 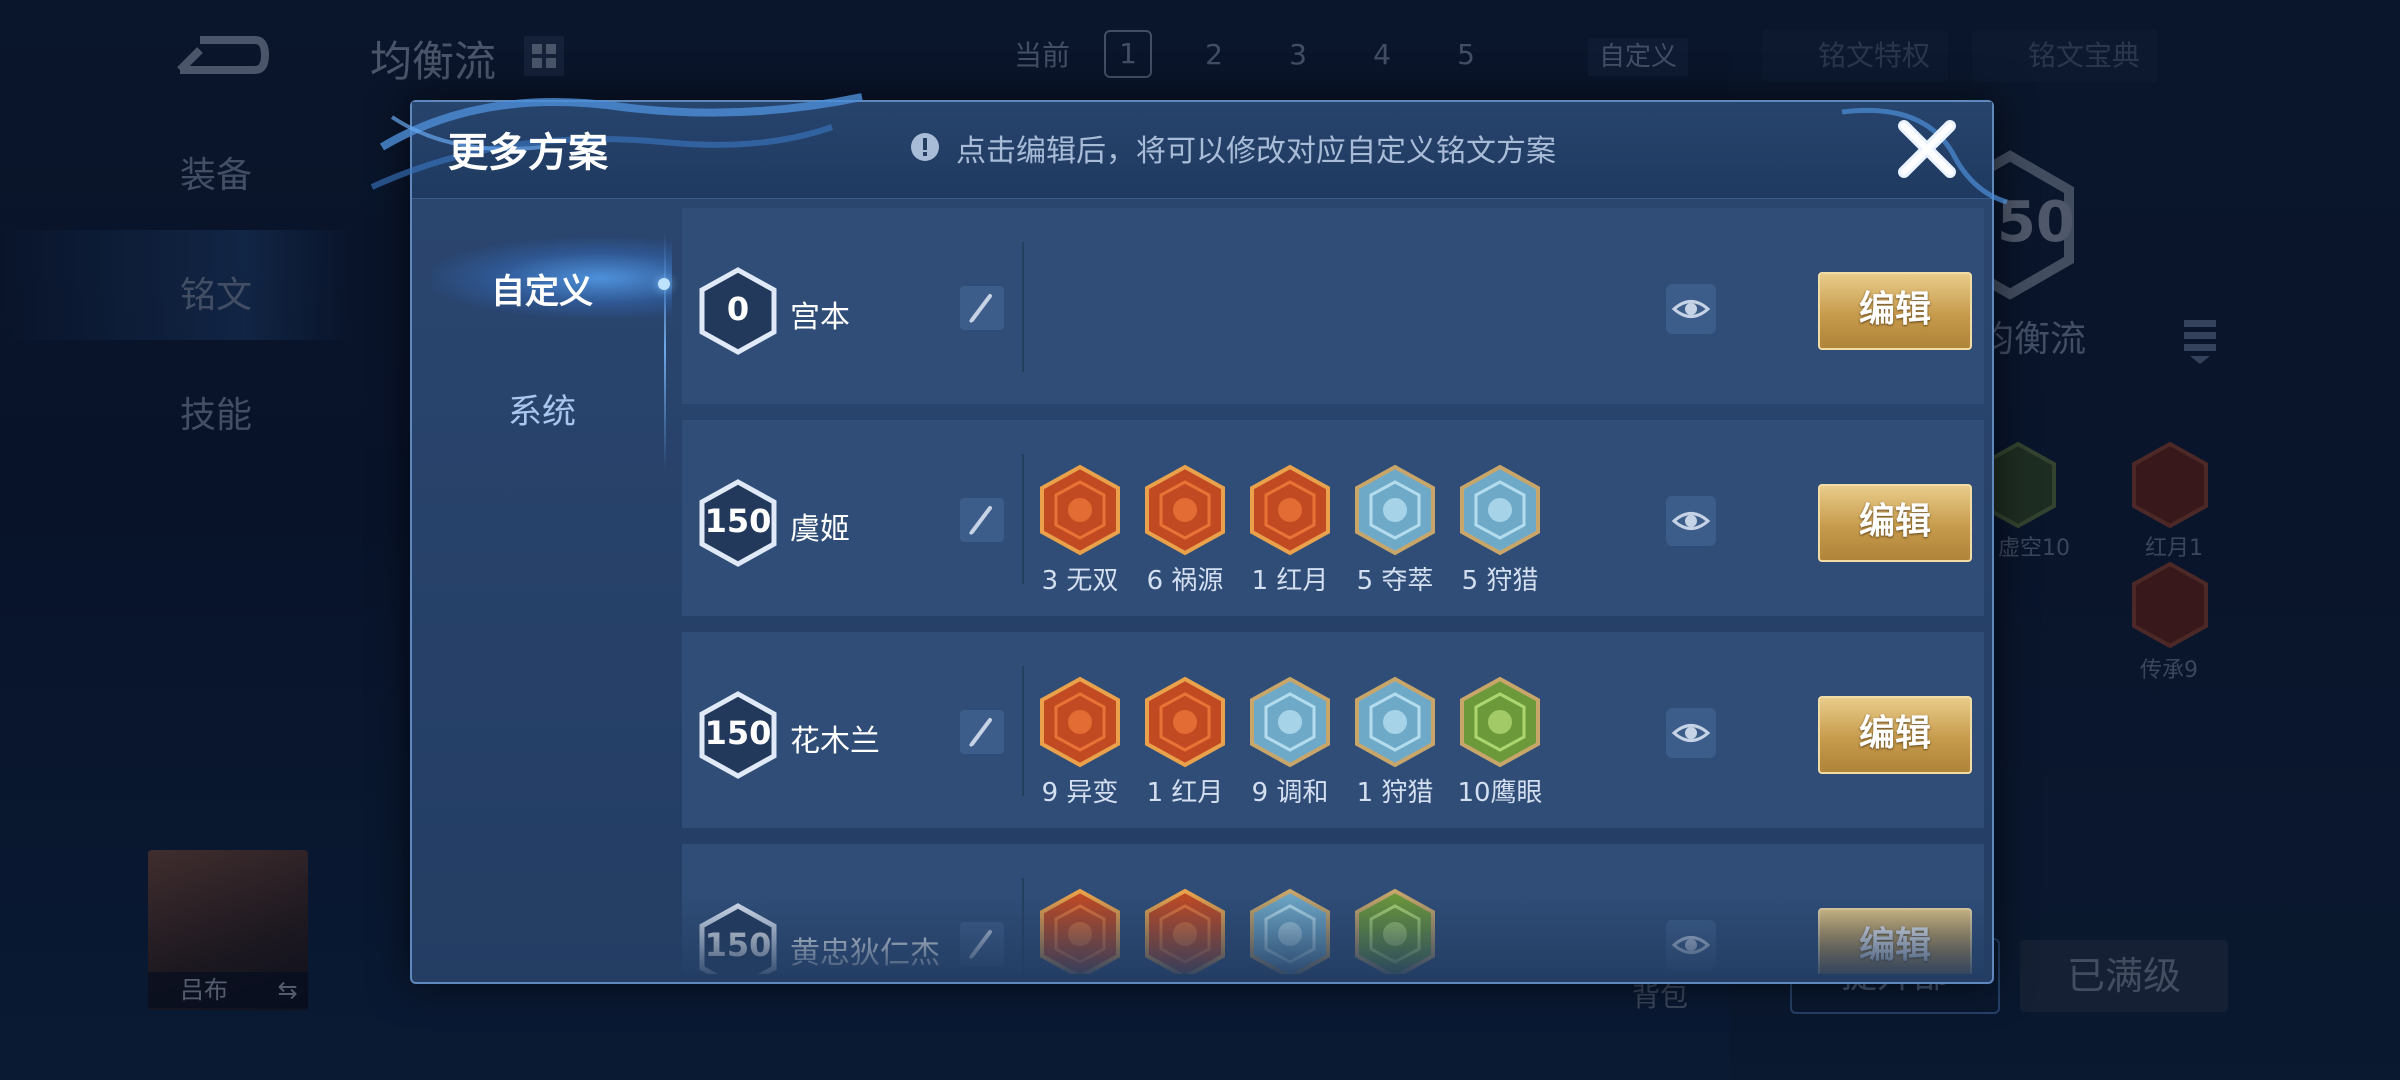 I want to click on preset-title: 均衡流, so click(x=433, y=61).